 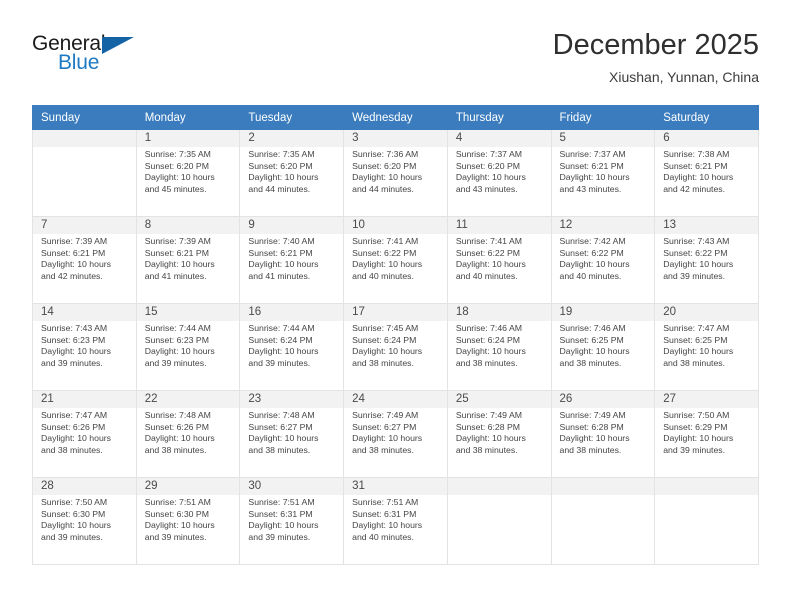 I want to click on day-info-line: Sunrise: 7:49 AM, so click(x=592, y=415).